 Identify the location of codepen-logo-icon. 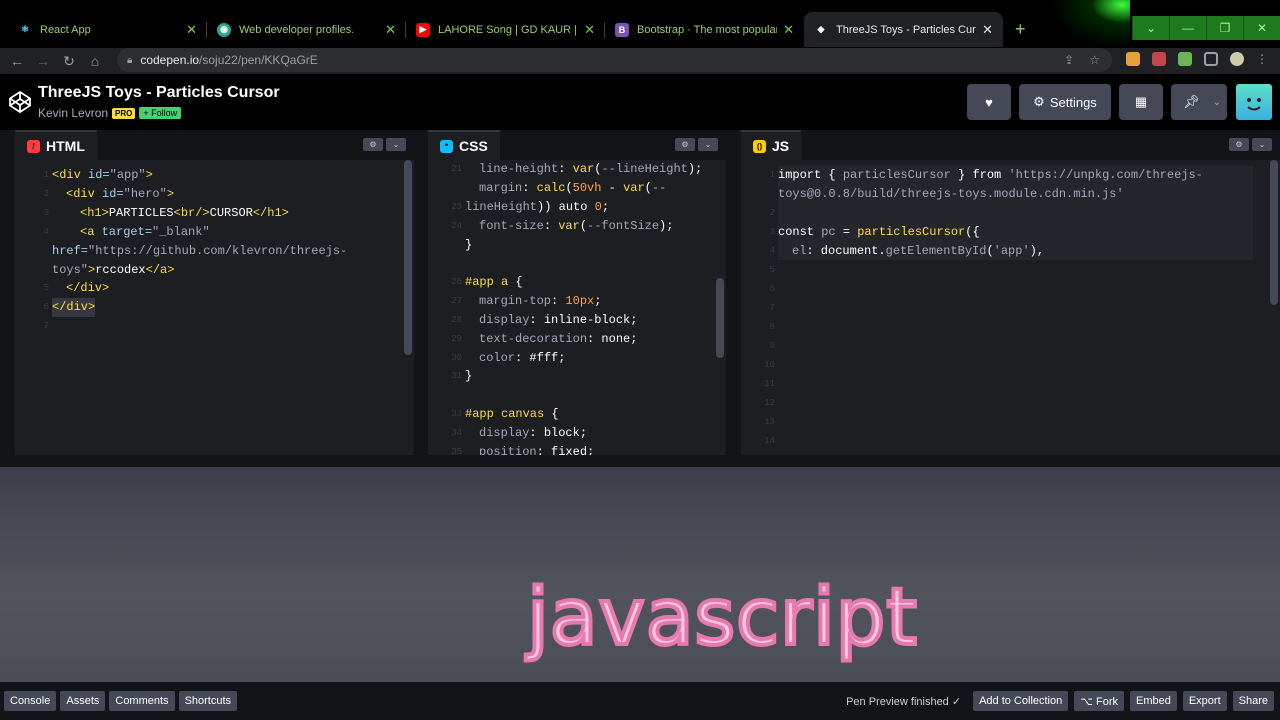
(20, 102).